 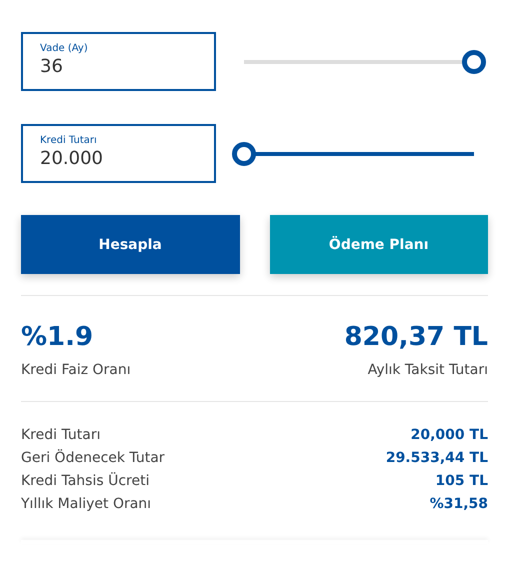 What do you see at coordinates (379, 244) in the screenshot?
I see `payment-plan-button: Ödeme Planı` at bounding box center [379, 244].